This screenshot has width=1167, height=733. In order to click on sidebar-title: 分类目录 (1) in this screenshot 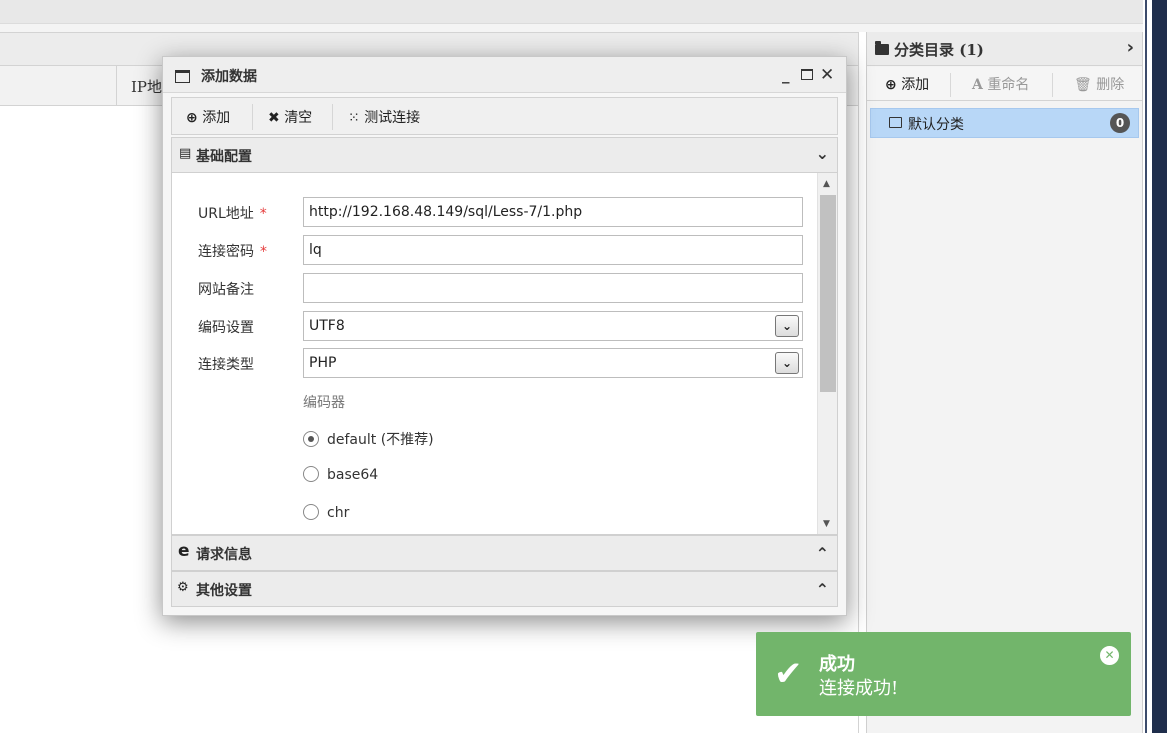, I will do `click(929, 49)`.